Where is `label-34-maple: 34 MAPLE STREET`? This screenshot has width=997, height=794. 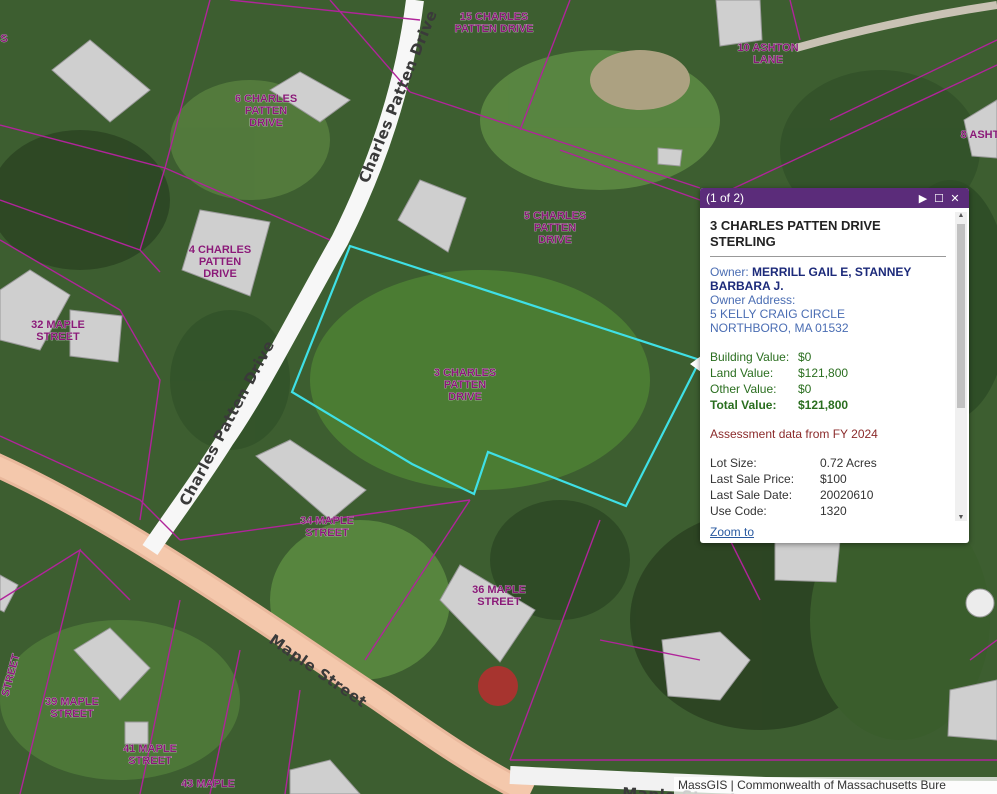
label-34-maple: 34 MAPLE STREET is located at coordinates (327, 527).